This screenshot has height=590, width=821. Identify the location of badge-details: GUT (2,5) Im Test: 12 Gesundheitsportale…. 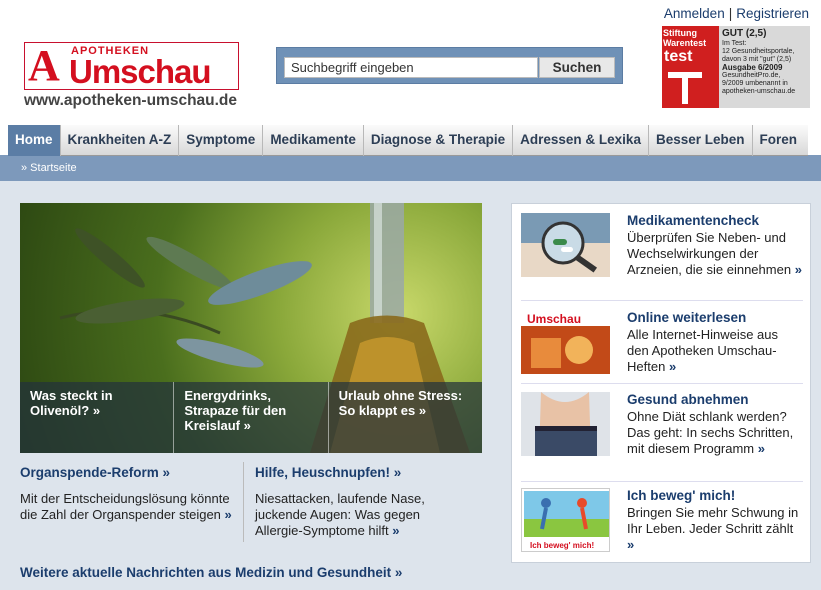
(765, 62).